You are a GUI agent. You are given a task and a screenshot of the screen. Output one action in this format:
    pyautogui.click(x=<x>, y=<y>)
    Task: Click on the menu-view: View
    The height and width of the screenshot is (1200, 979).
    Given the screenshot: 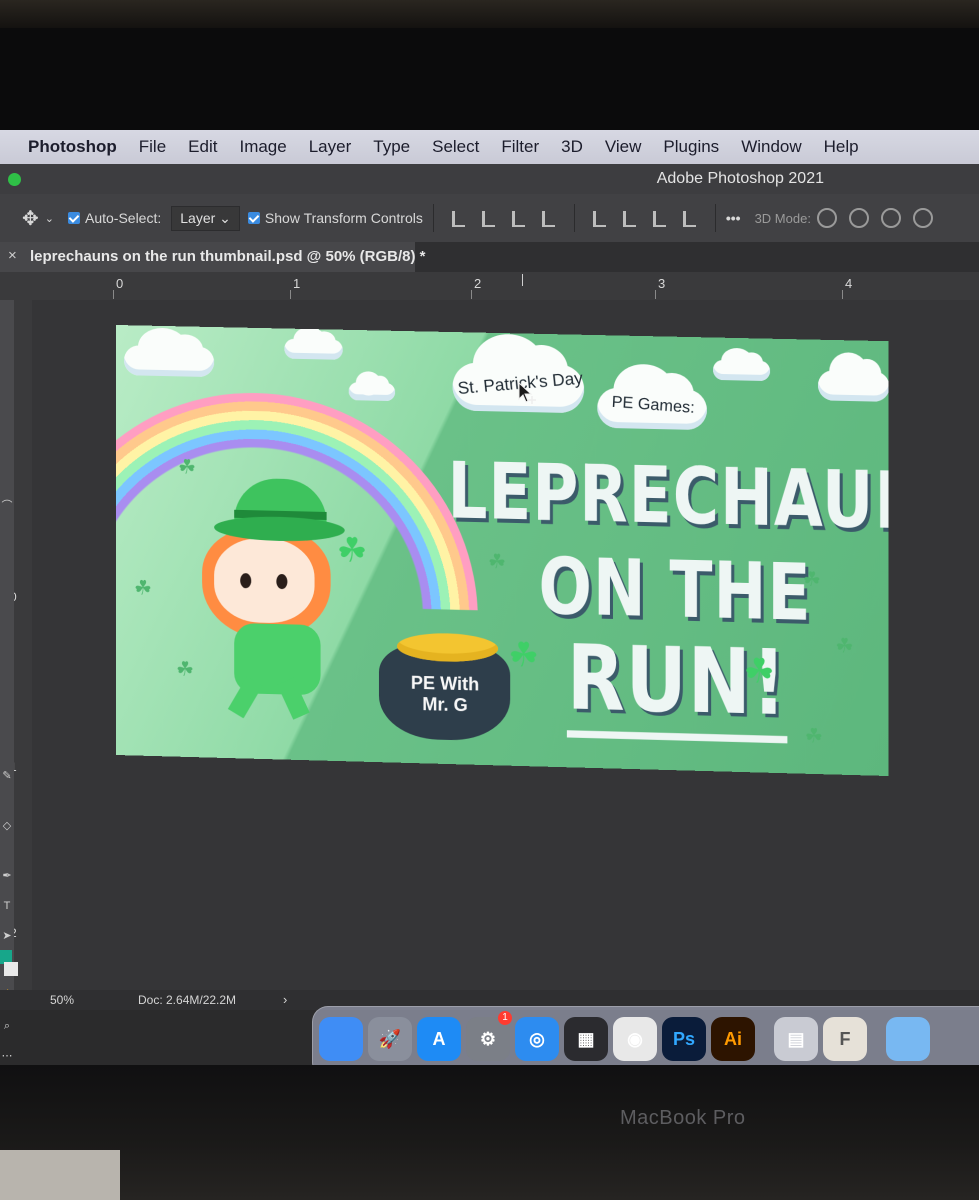 What is the action you would take?
    pyautogui.click(x=623, y=147)
    